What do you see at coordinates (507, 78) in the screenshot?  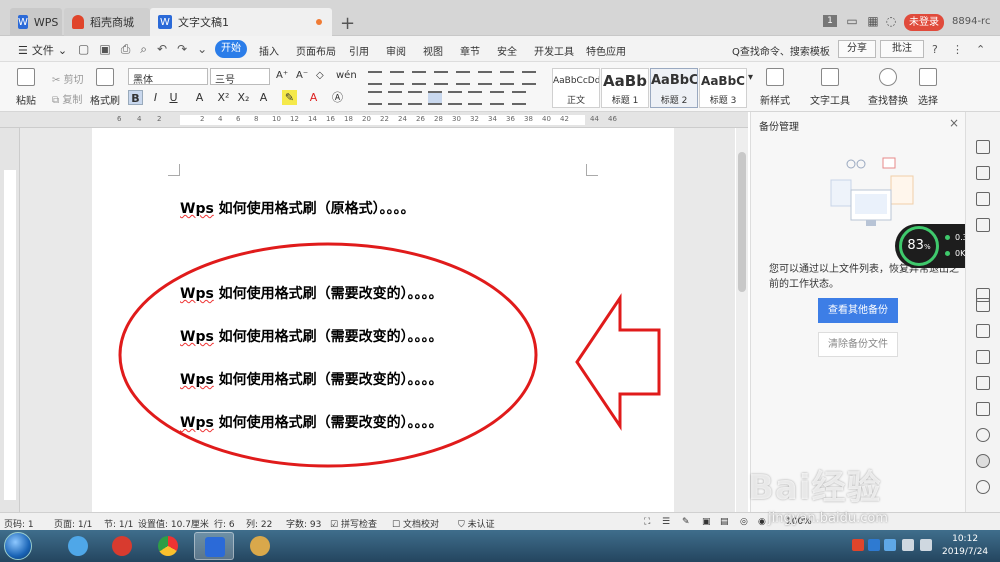 I see `show-marks-icon` at bounding box center [507, 78].